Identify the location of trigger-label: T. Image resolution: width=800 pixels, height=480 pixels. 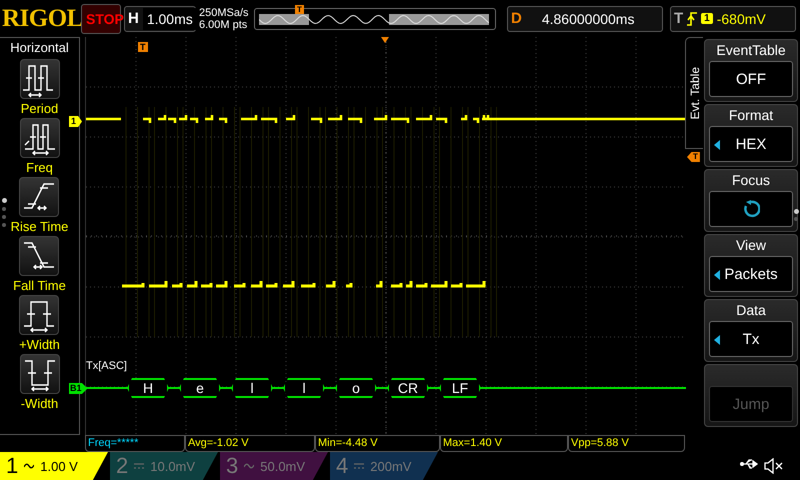
(679, 18).